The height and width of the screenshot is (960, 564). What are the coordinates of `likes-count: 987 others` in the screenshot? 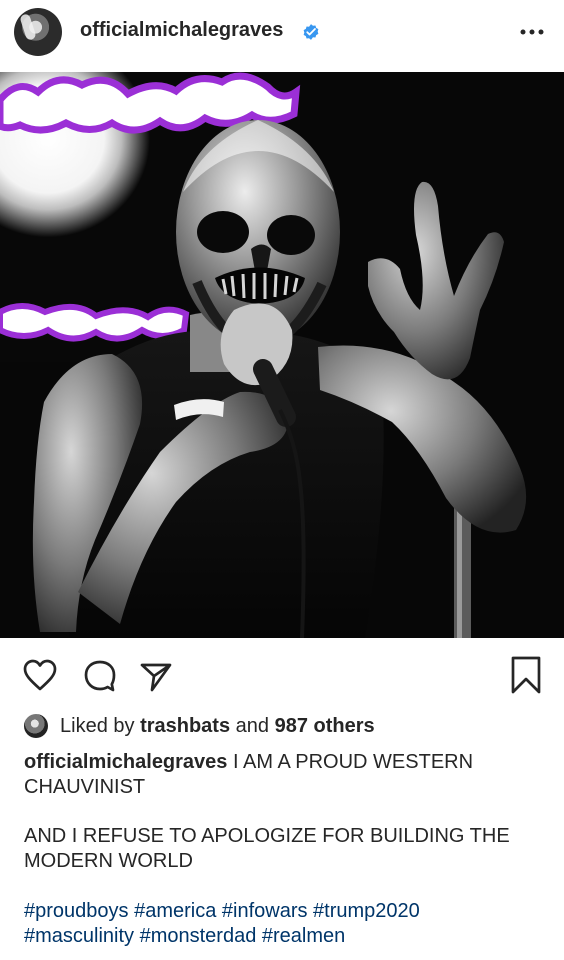 It's located at (325, 726).